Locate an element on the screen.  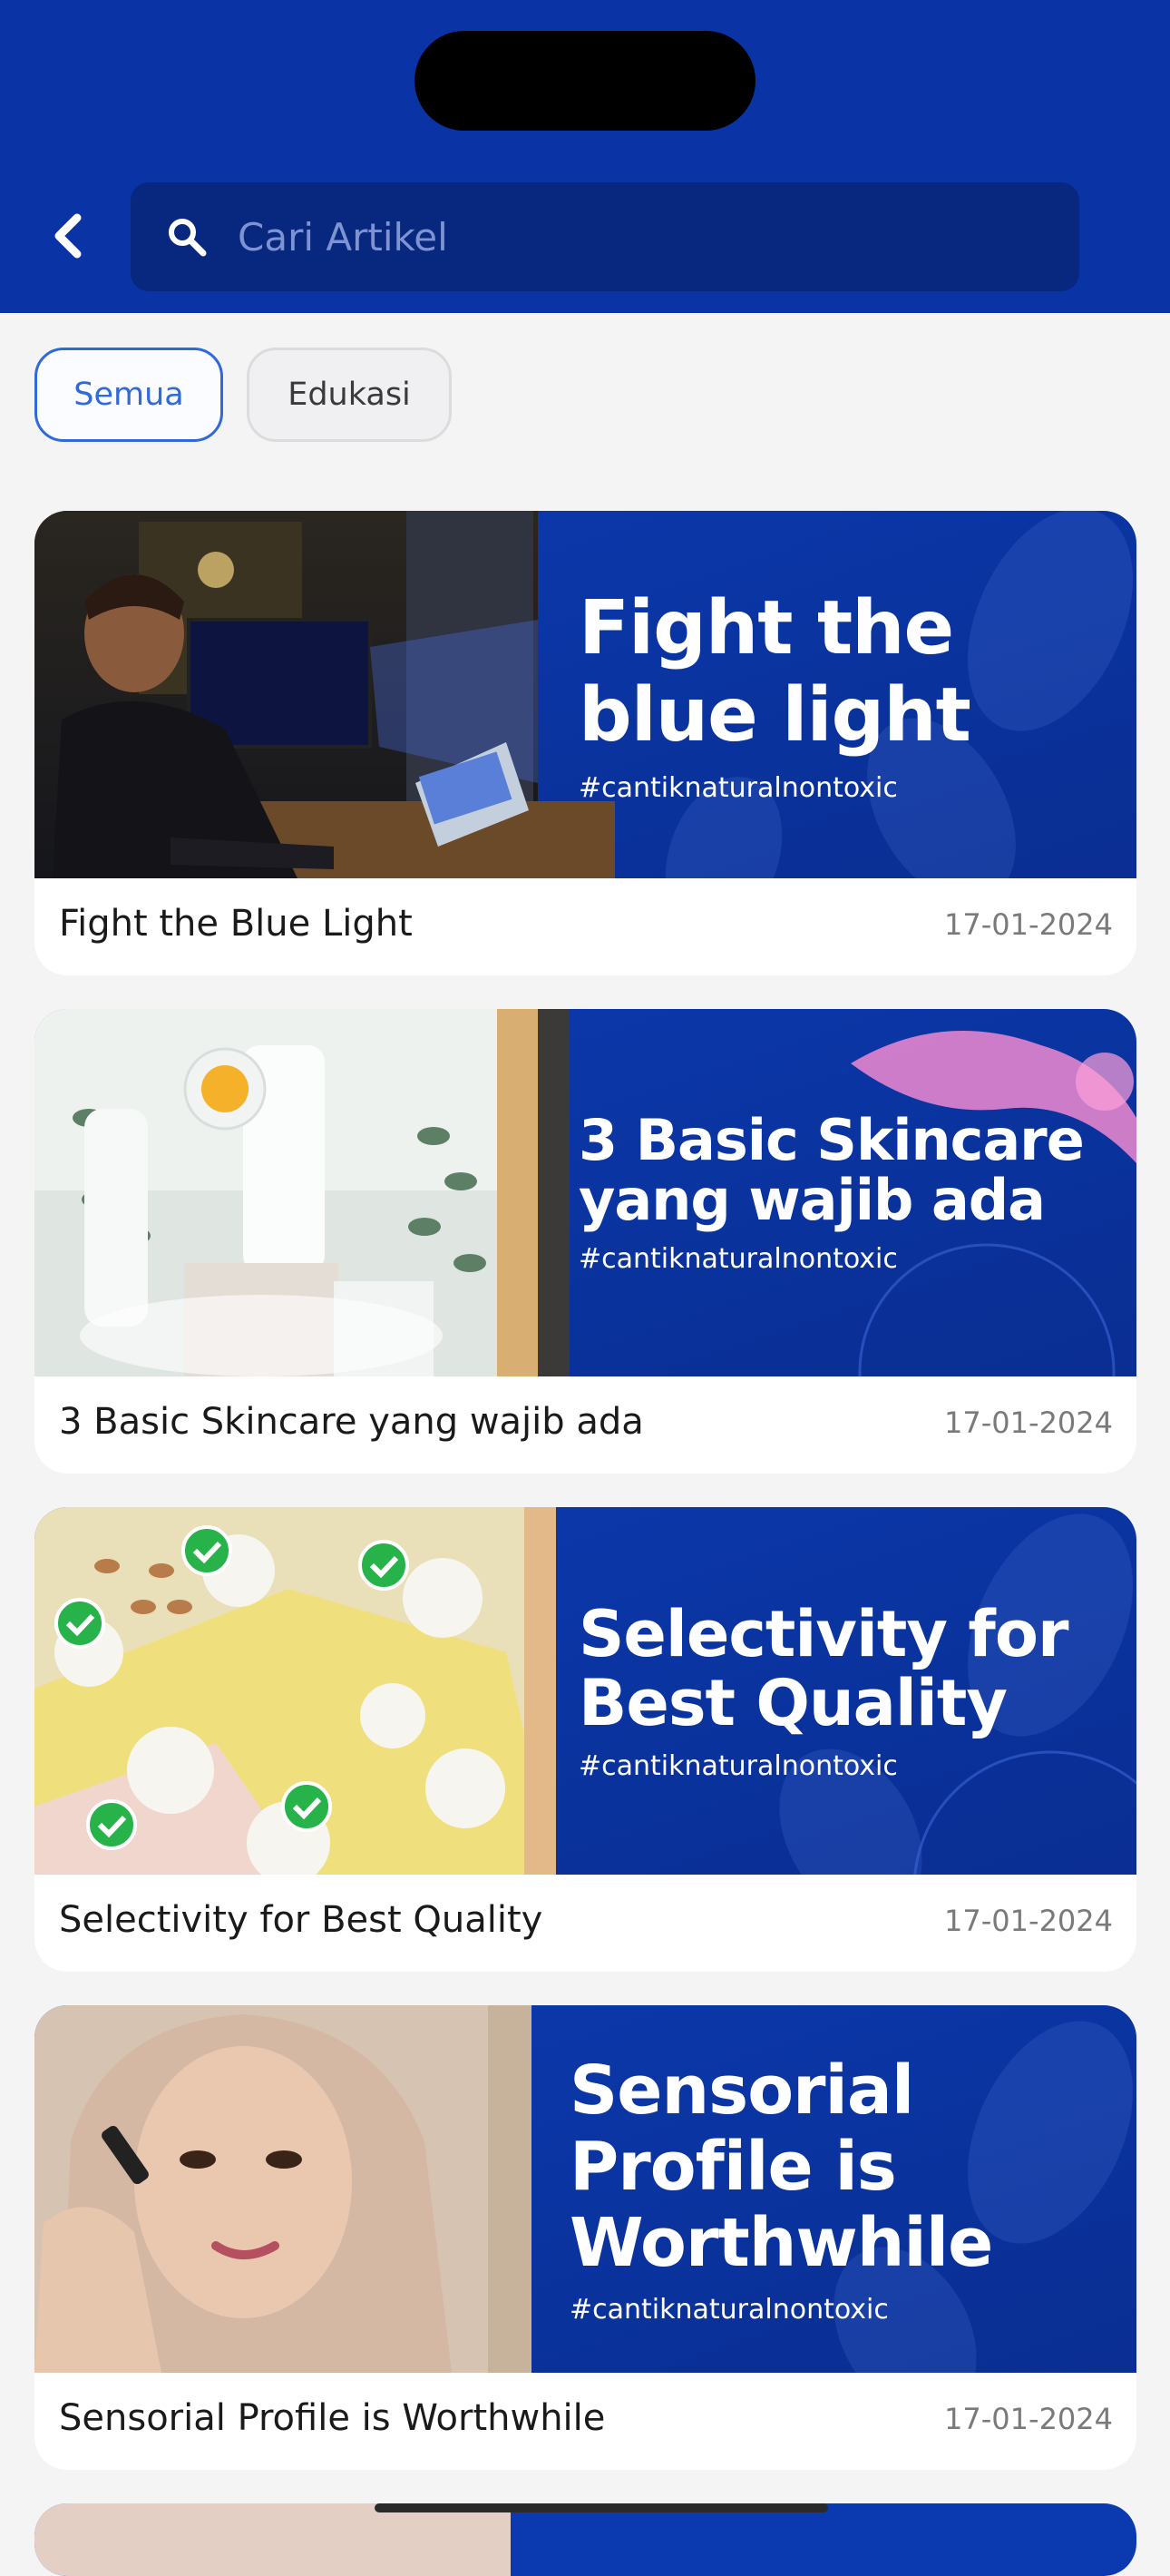
article-title: Sensorial Profile is Worthwhile is located at coordinates (332, 2418).